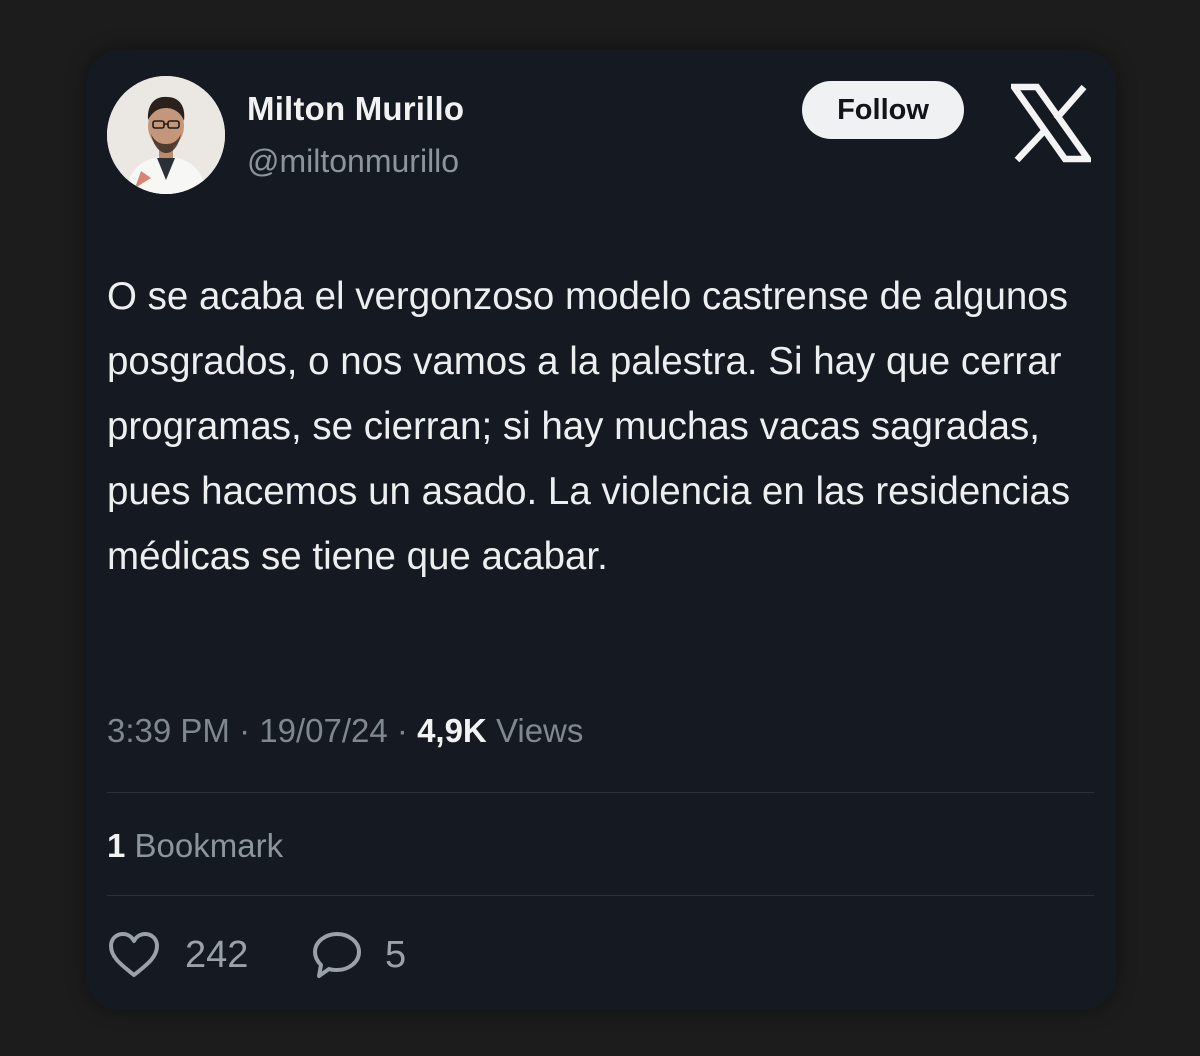 The height and width of the screenshot is (1056, 1200). I want to click on reply-bubble-icon, so click(337, 955).